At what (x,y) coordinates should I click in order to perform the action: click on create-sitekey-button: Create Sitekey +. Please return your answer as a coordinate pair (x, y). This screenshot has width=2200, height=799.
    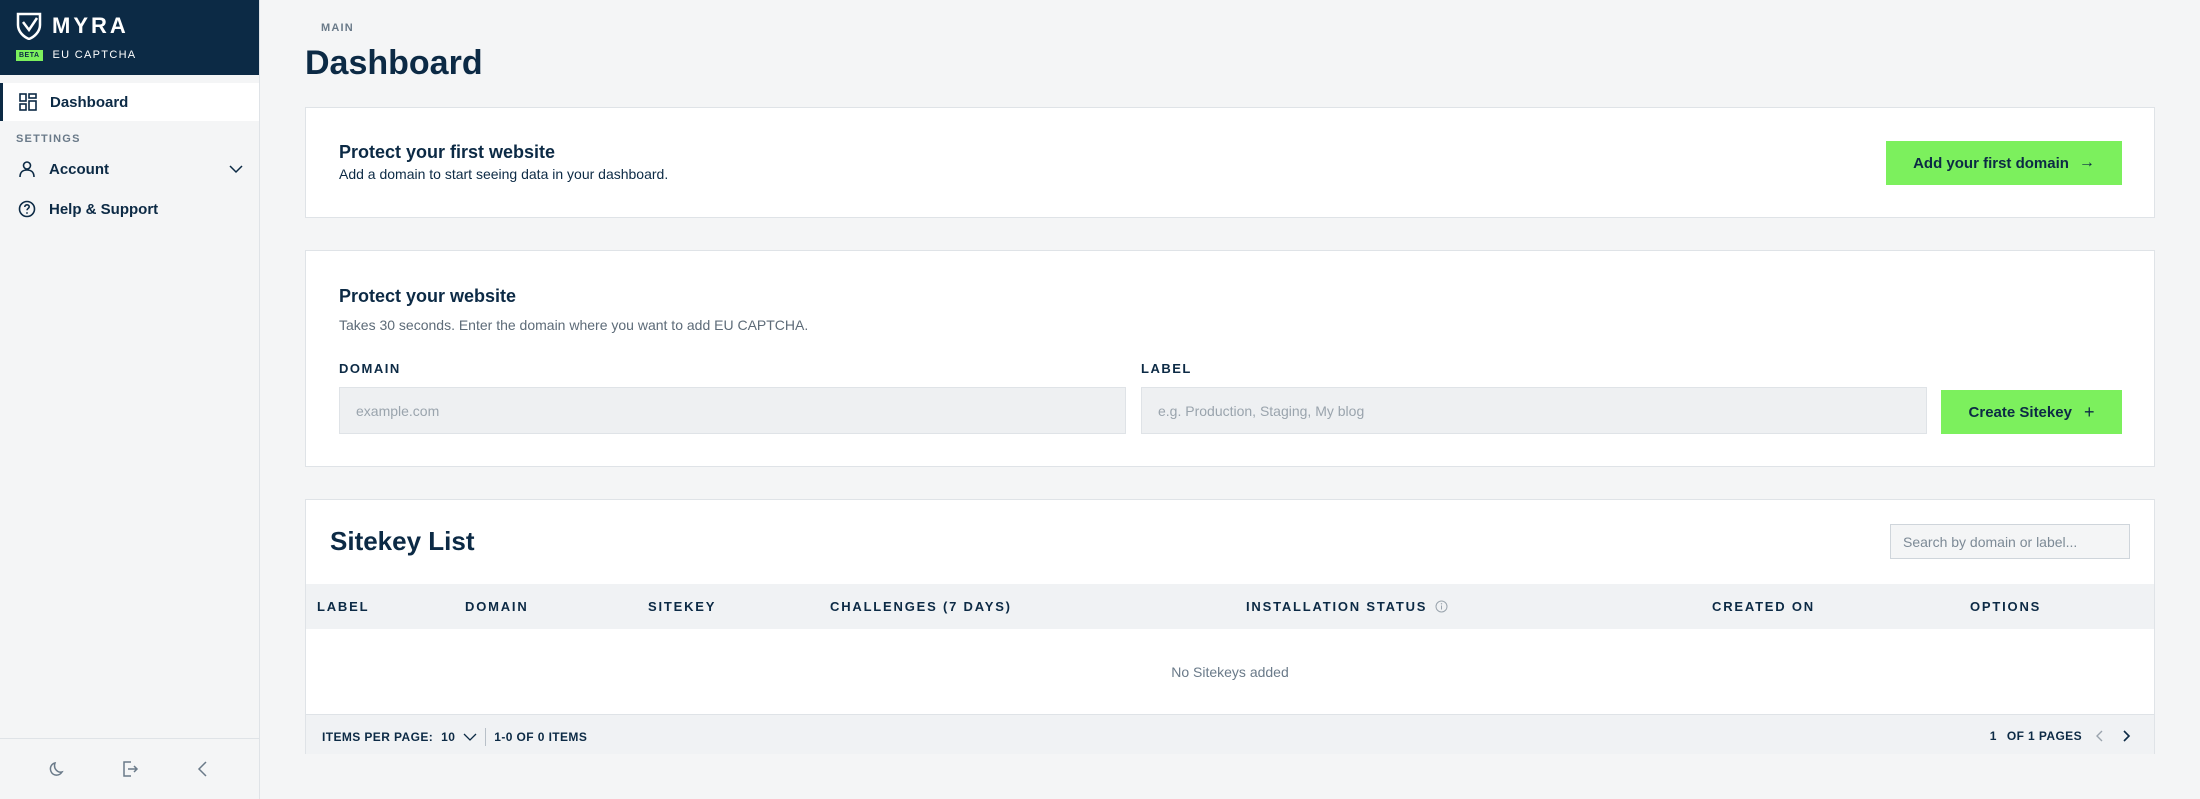
    Looking at the image, I should click on (2031, 412).